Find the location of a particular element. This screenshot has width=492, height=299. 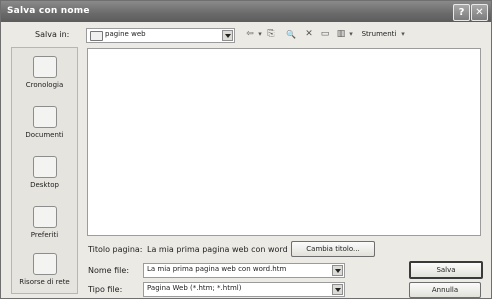

back-dropdown-icon: ▾ is located at coordinates (260, 34).